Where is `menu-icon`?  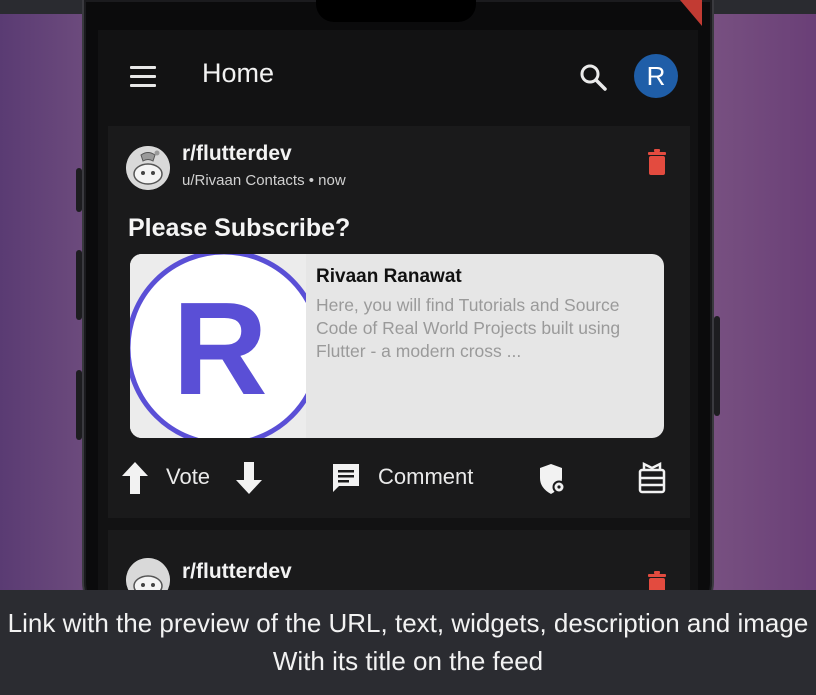 menu-icon is located at coordinates (143, 77).